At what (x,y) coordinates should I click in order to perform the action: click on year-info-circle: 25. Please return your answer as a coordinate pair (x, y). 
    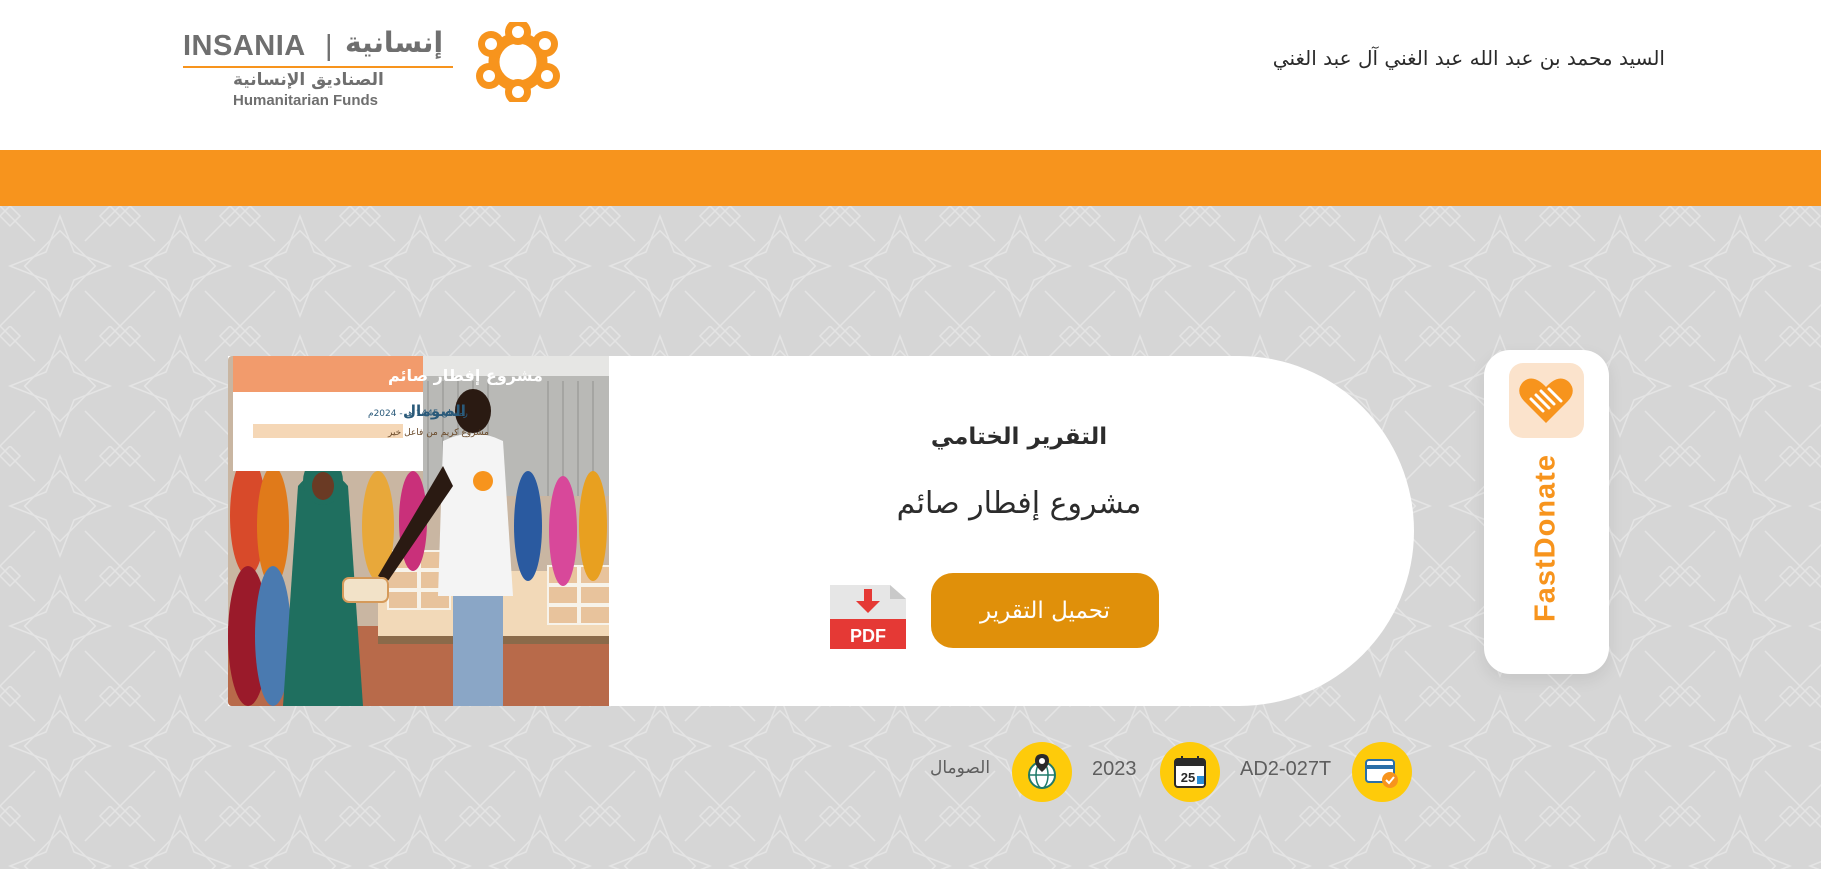
    Looking at the image, I should click on (1190, 772).